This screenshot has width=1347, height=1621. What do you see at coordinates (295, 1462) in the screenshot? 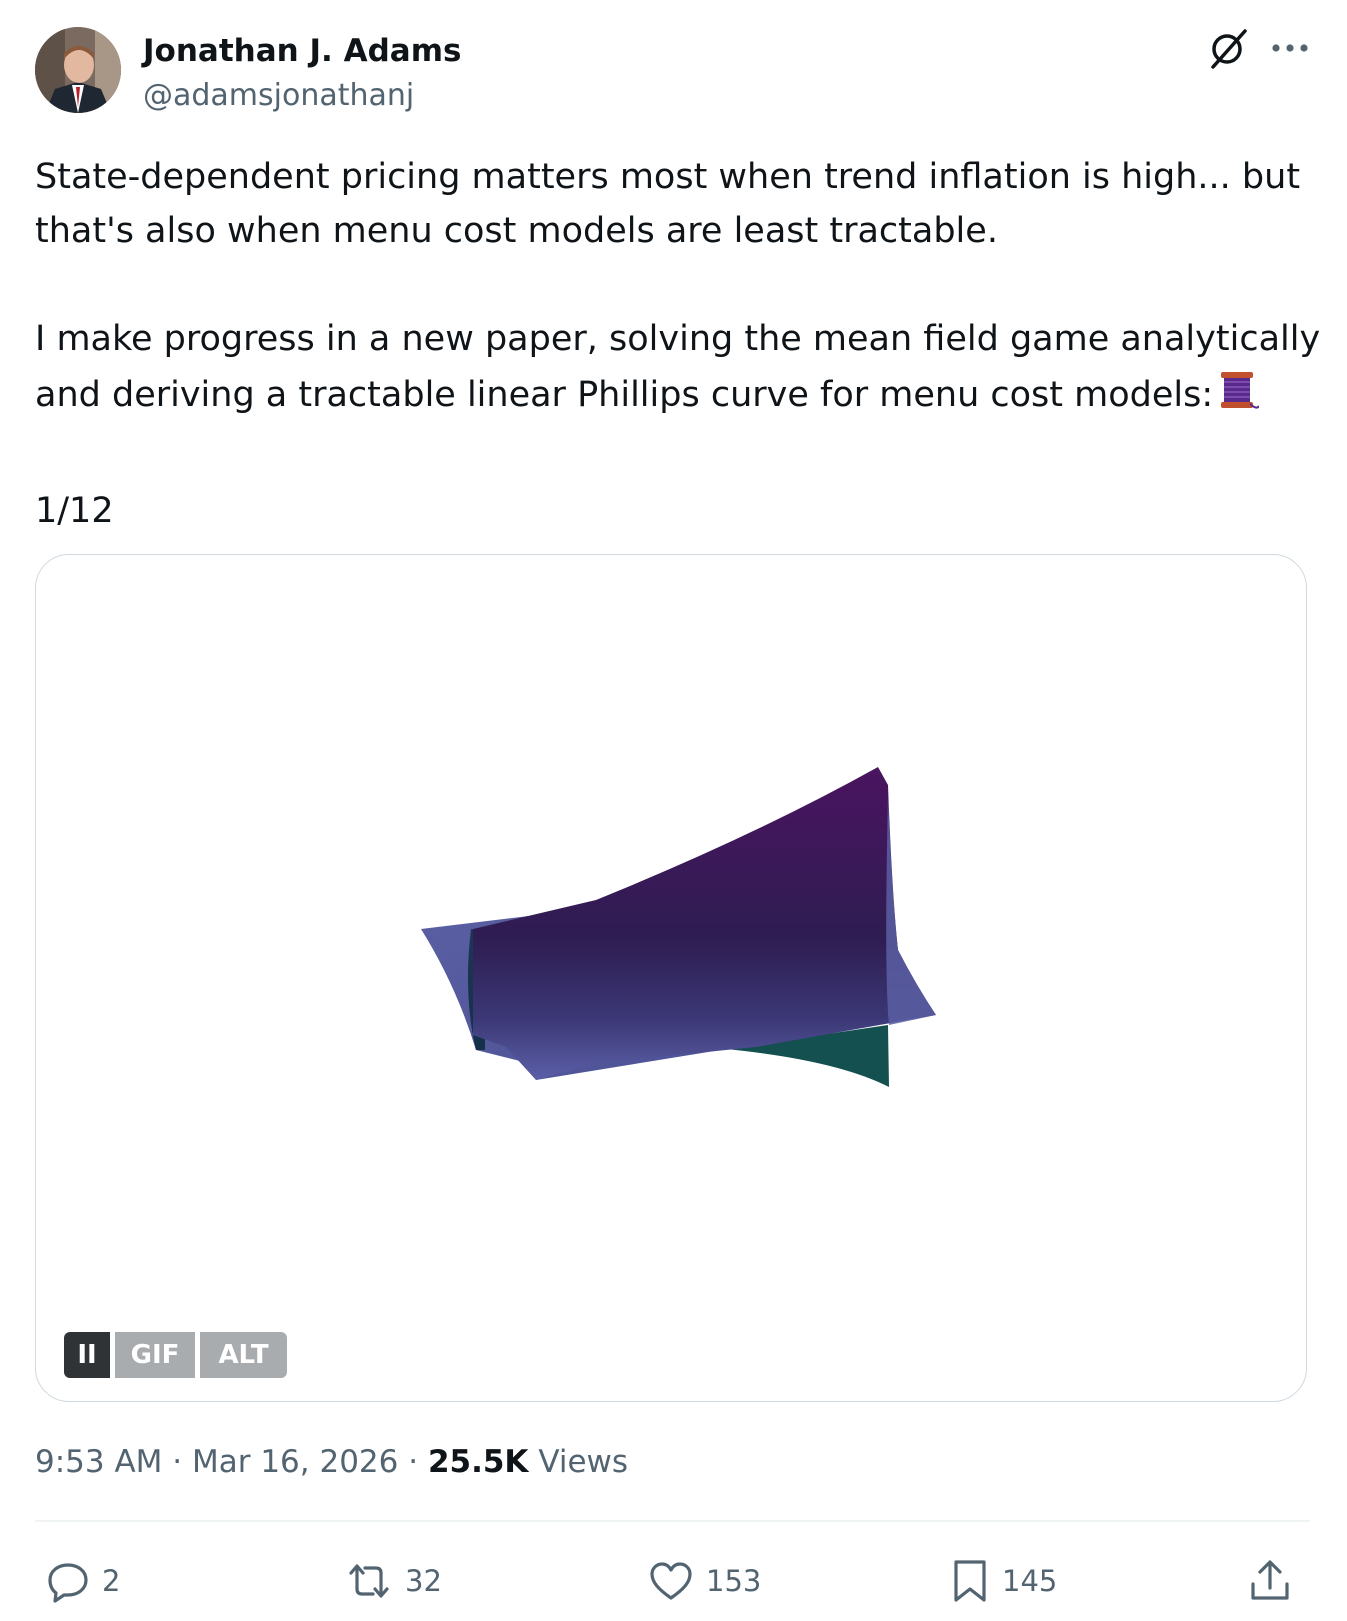
I see `tweet-date: Mar 16, 2026` at bounding box center [295, 1462].